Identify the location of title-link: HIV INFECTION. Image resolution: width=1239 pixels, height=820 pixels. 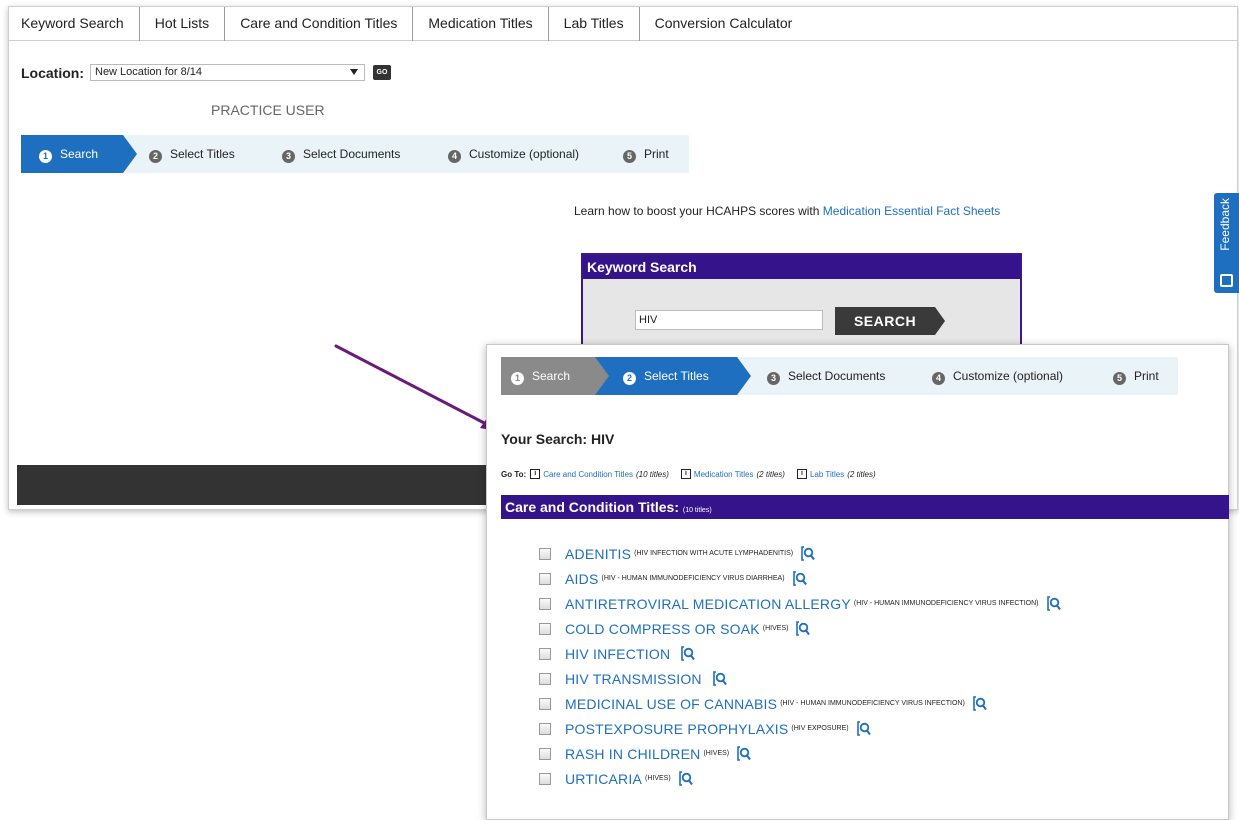
(617, 654).